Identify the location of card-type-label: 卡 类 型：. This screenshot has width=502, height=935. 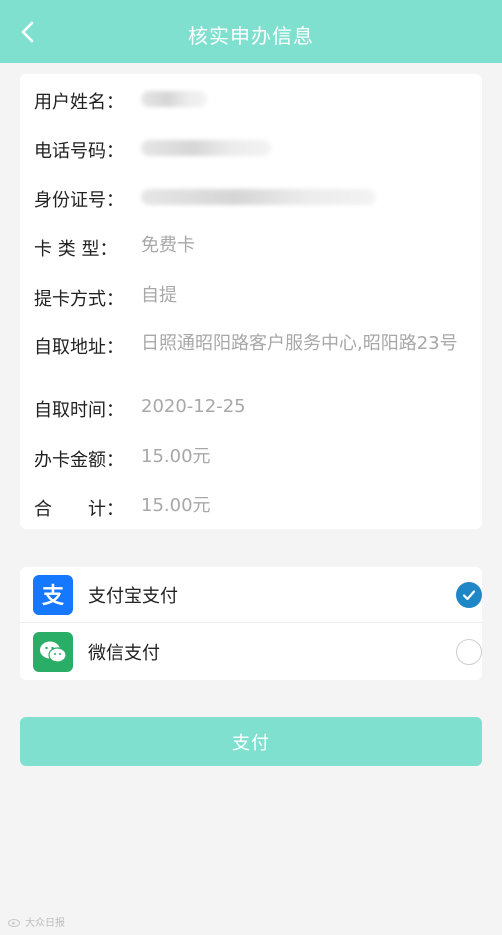
(76, 249).